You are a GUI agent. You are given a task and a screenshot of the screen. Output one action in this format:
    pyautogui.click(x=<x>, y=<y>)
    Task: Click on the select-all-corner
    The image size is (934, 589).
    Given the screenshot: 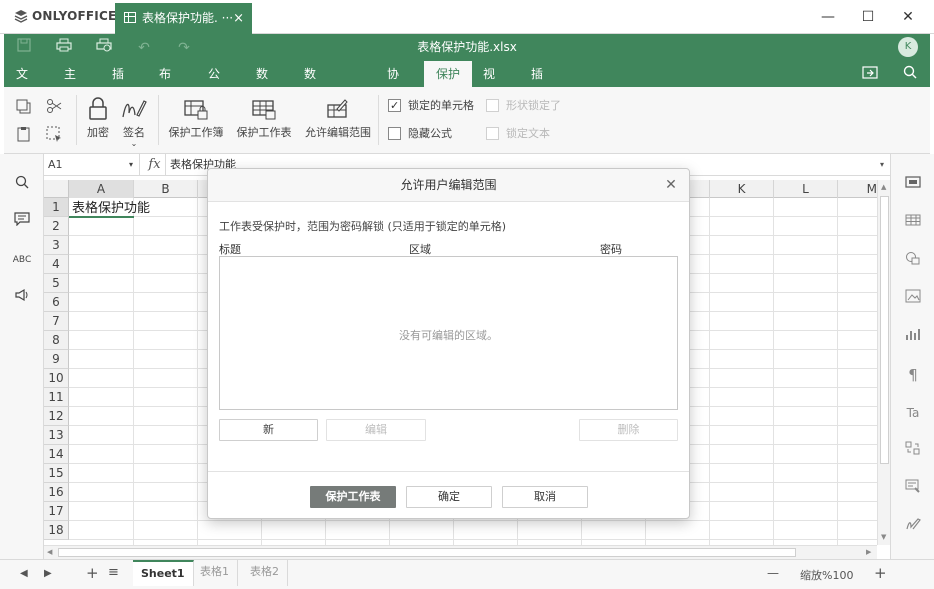 What is the action you would take?
    pyautogui.click(x=56, y=189)
    